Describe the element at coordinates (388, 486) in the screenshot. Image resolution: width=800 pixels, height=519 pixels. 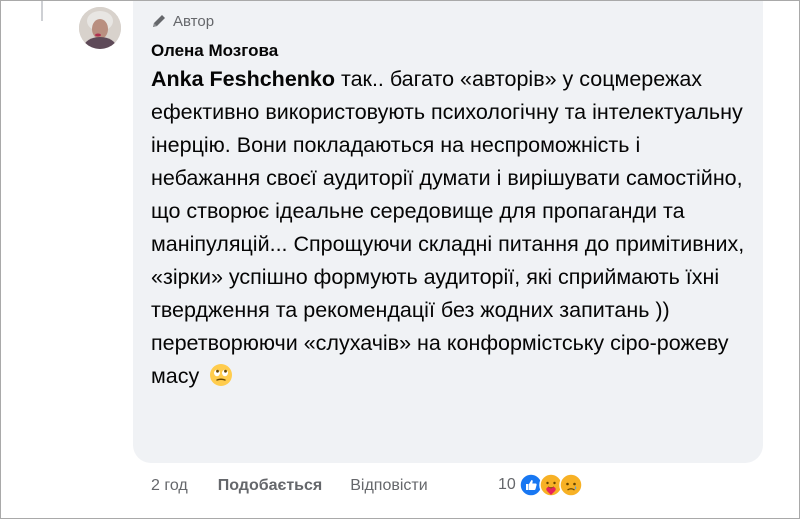
I see `reply-button: Відповісти` at that location.